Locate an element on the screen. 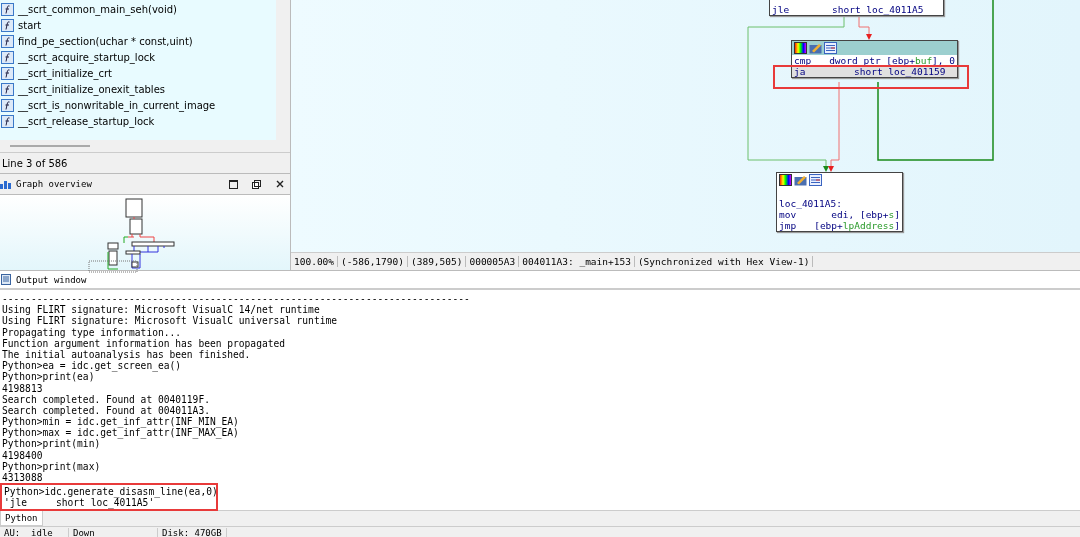 The image size is (1080, 537). output-line: 4198813 is located at coordinates (22, 388).